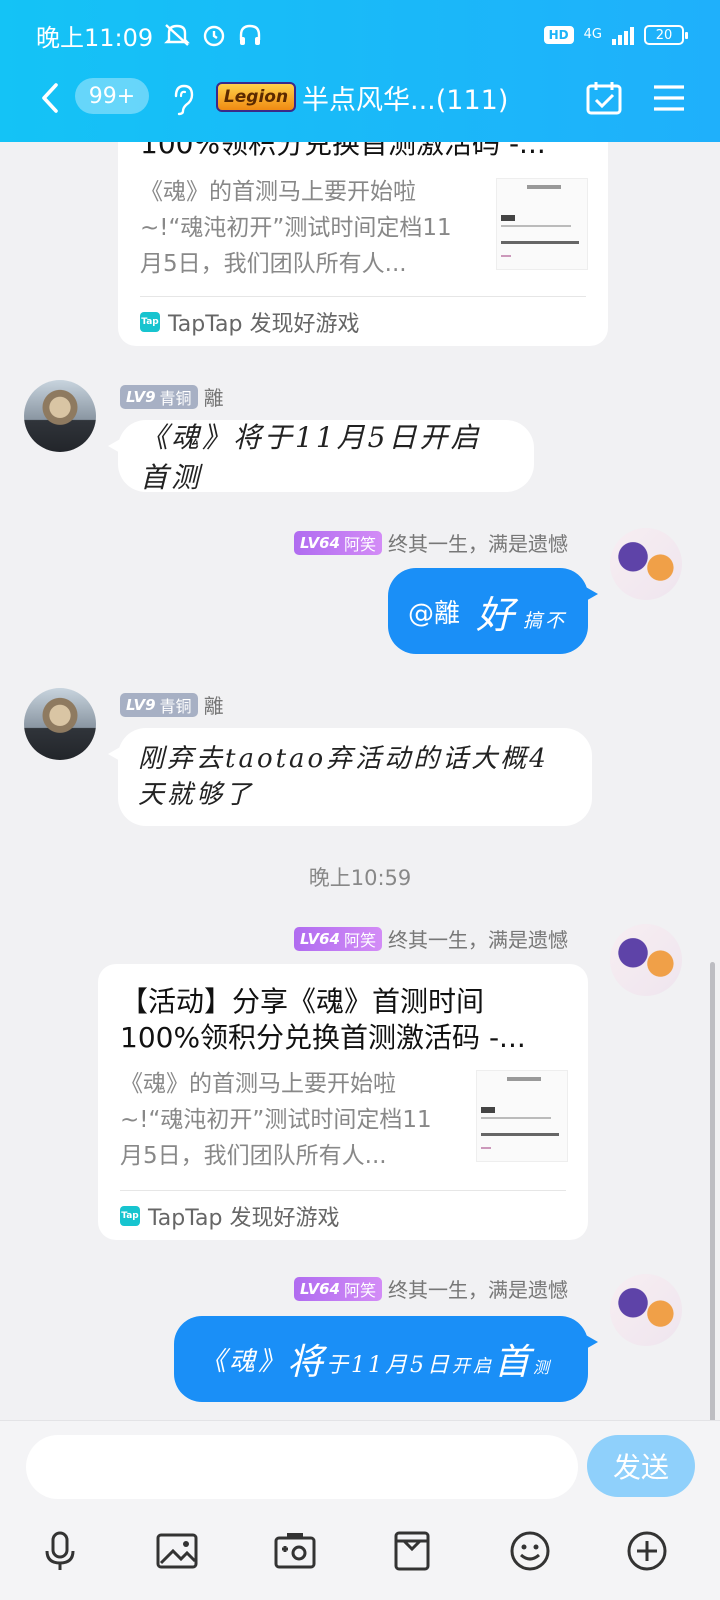 This screenshot has height=1600, width=720. What do you see at coordinates (530, 1551) in the screenshot?
I see `emoji-icon` at bounding box center [530, 1551].